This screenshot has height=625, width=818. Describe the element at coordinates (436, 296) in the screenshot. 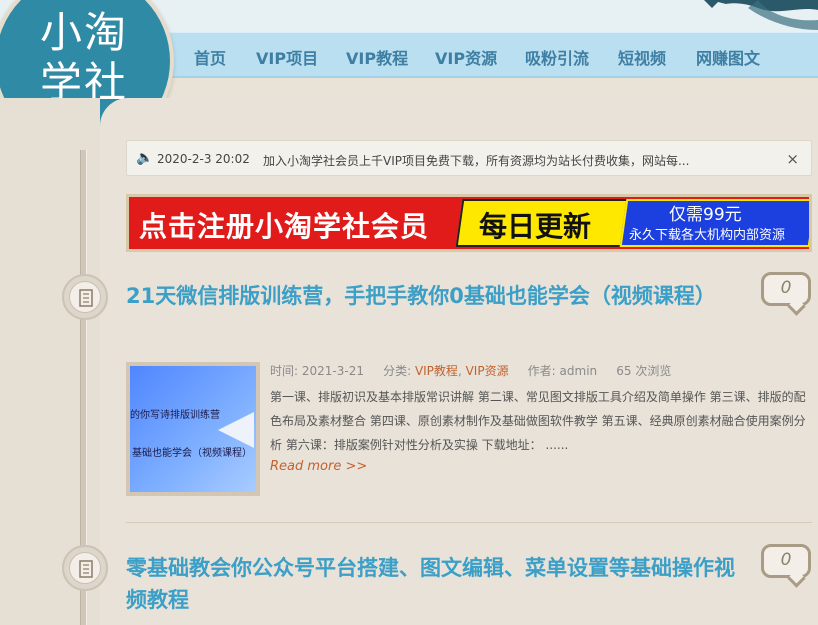

I see `post-title: 21天微信排版训练营，手把手教你0基础也能学会（视频课程）` at that location.